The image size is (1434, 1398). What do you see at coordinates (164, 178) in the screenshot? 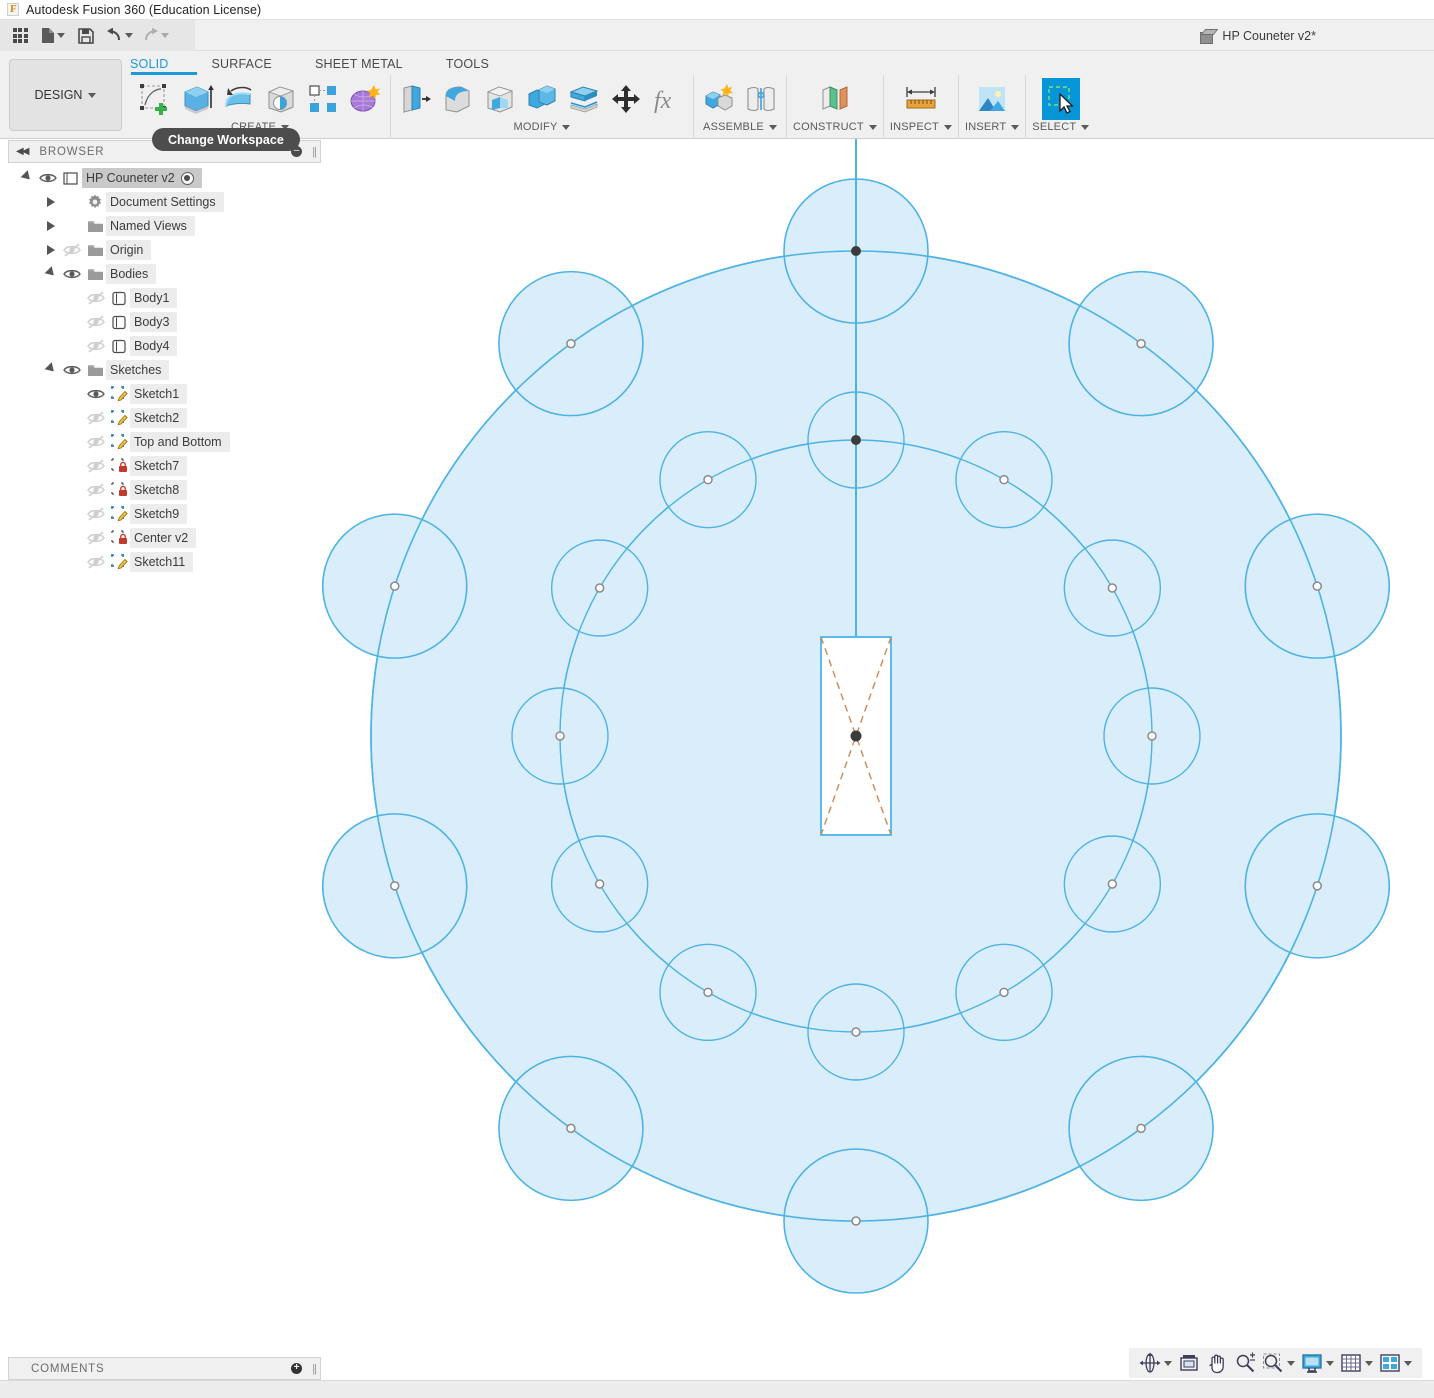
I see `tree-item-hp-couneter-v2: HP Couneter v2` at bounding box center [164, 178].